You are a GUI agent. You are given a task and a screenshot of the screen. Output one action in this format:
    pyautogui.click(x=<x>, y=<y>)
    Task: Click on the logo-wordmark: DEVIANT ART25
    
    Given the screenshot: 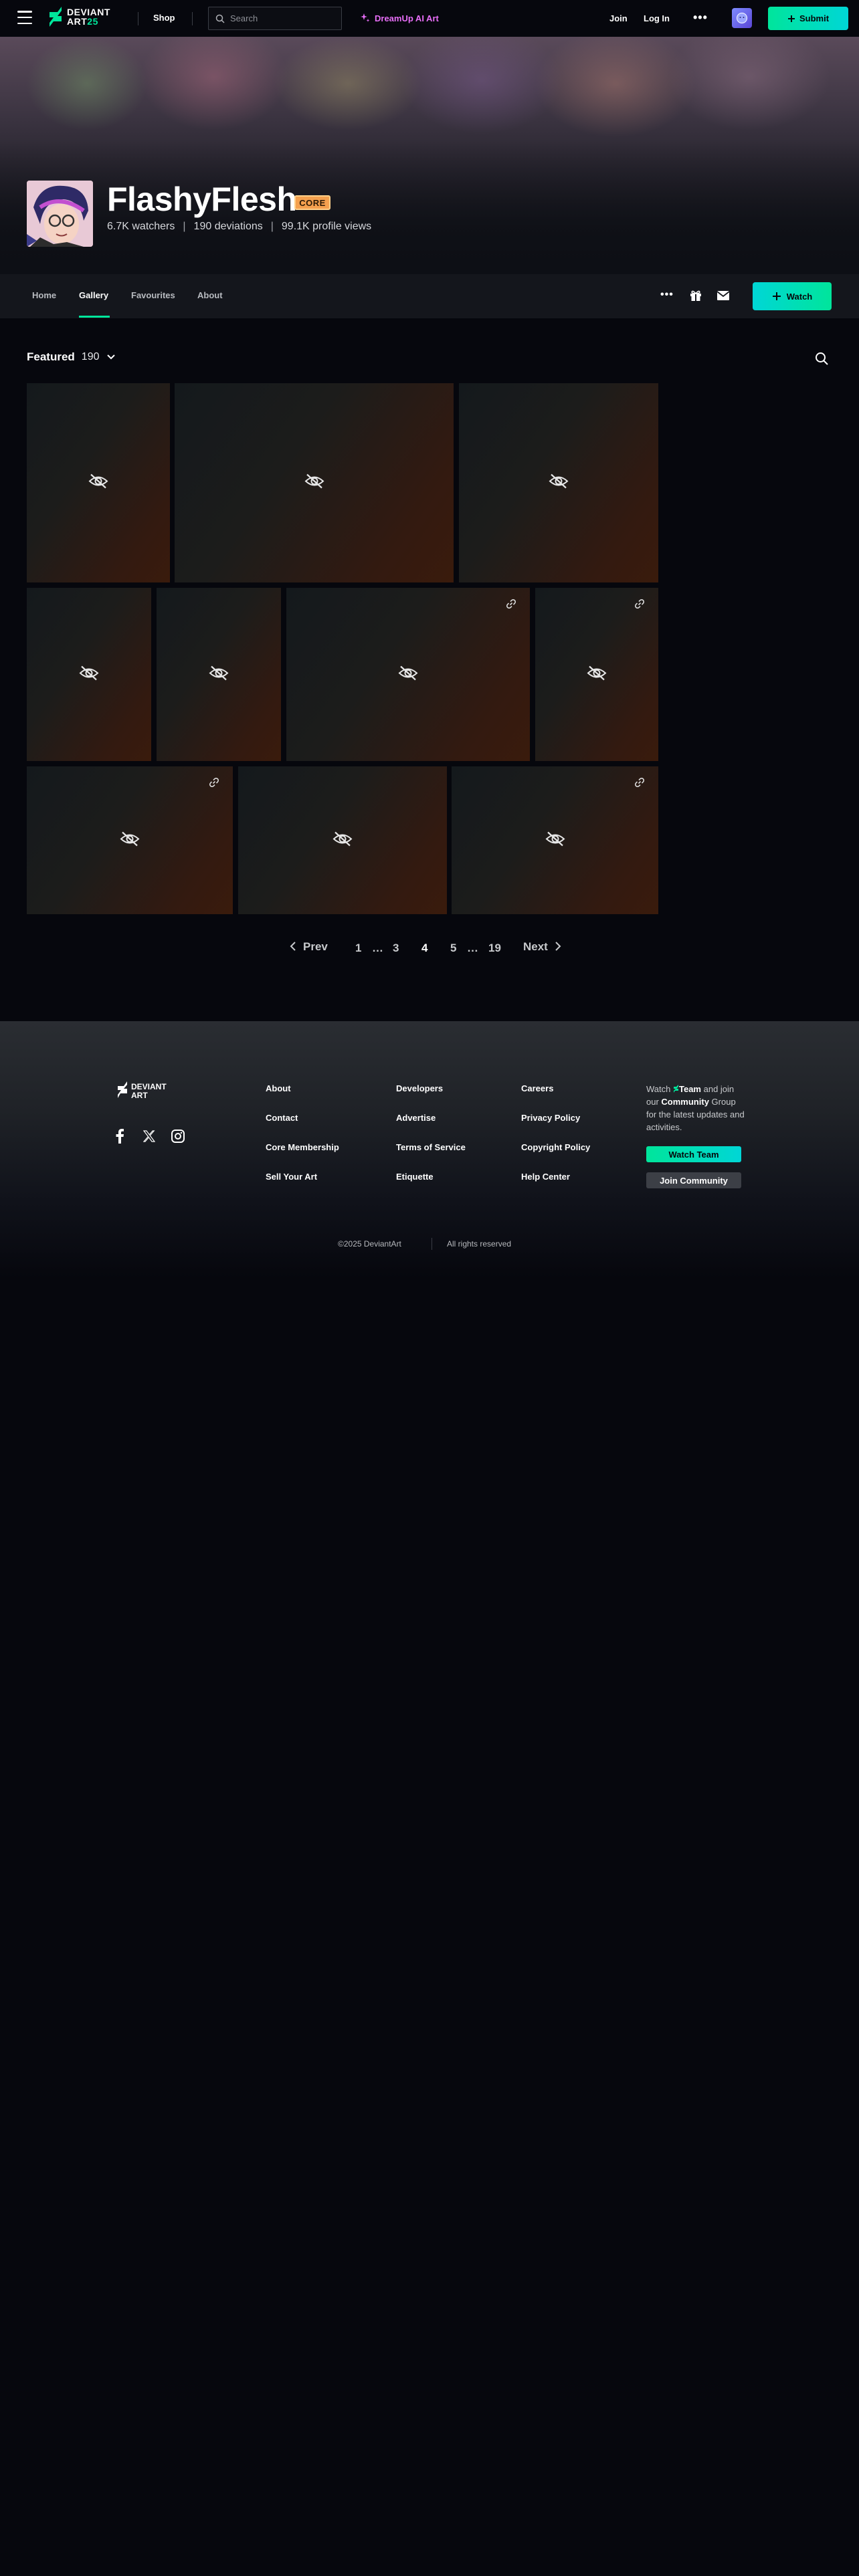 What is the action you would take?
    pyautogui.click(x=88, y=16)
    